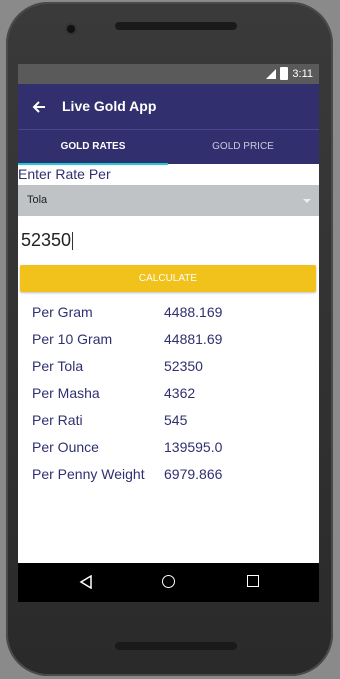 Image resolution: width=340 pixels, height=679 pixels. What do you see at coordinates (271, 73) in the screenshot?
I see `signal-icon` at bounding box center [271, 73].